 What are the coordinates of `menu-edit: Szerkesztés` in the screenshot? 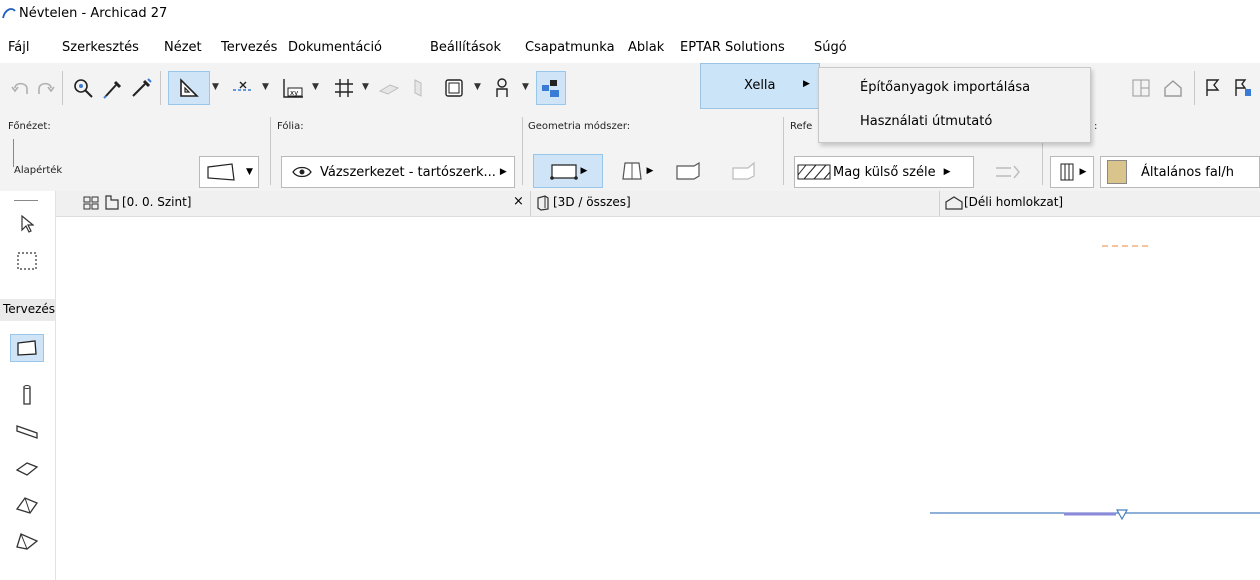 It's located at (100, 50).